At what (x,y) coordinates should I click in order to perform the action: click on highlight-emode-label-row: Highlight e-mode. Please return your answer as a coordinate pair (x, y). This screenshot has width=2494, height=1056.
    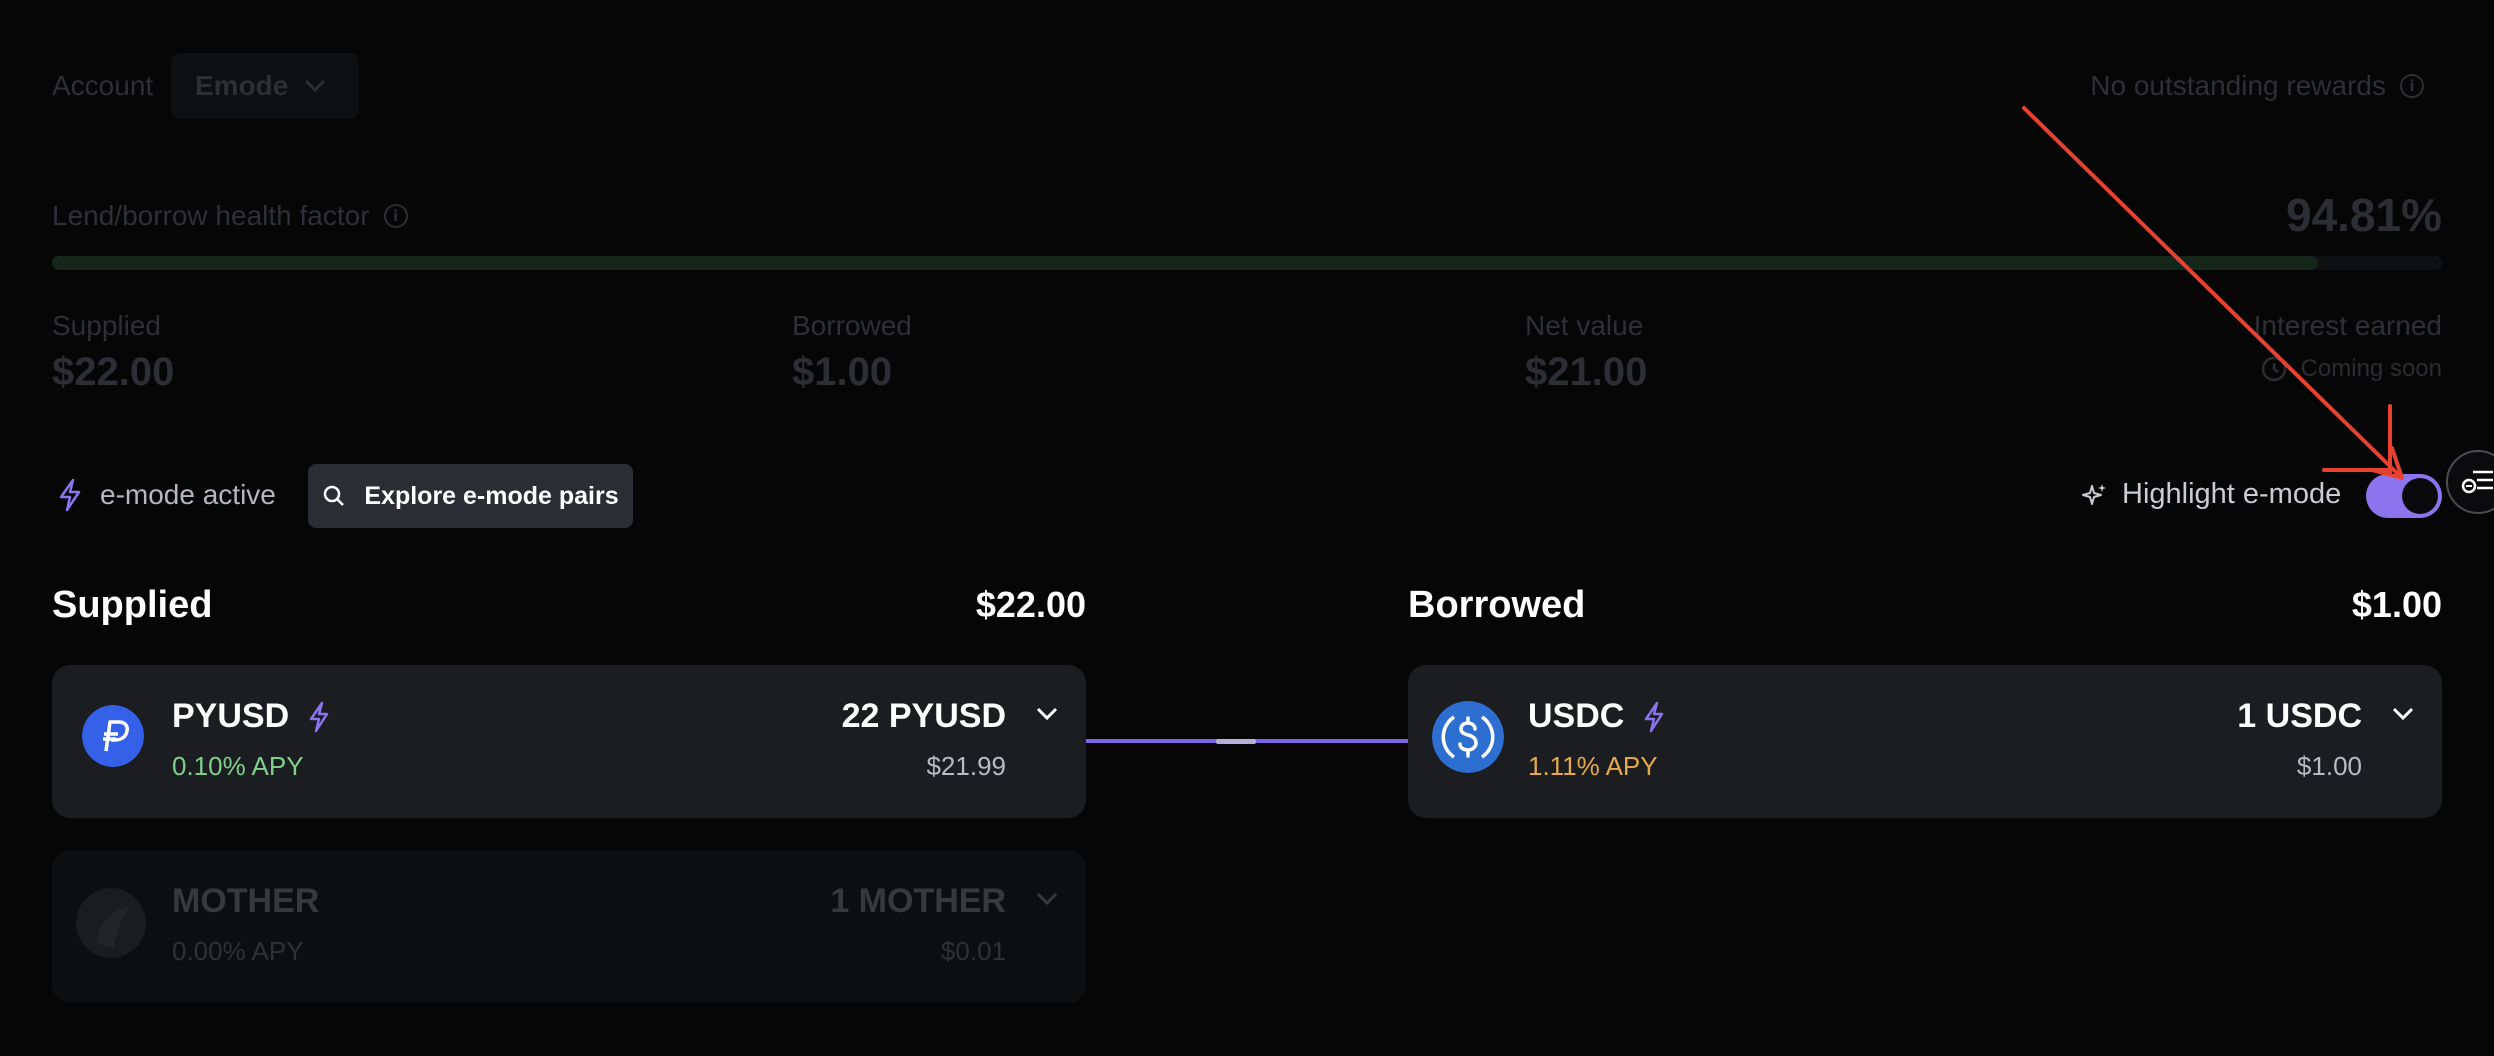
    Looking at the image, I should click on (2211, 494).